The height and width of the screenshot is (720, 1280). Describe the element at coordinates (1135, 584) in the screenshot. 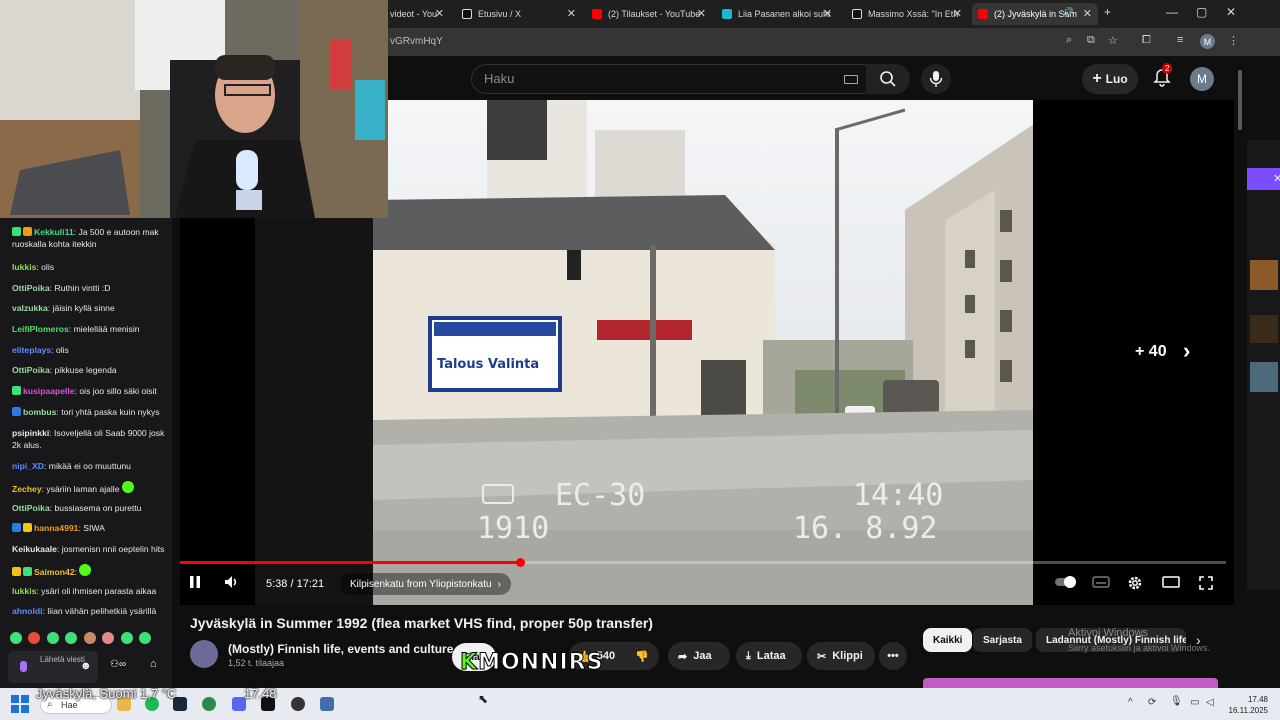

I see `settings-button` at that location.